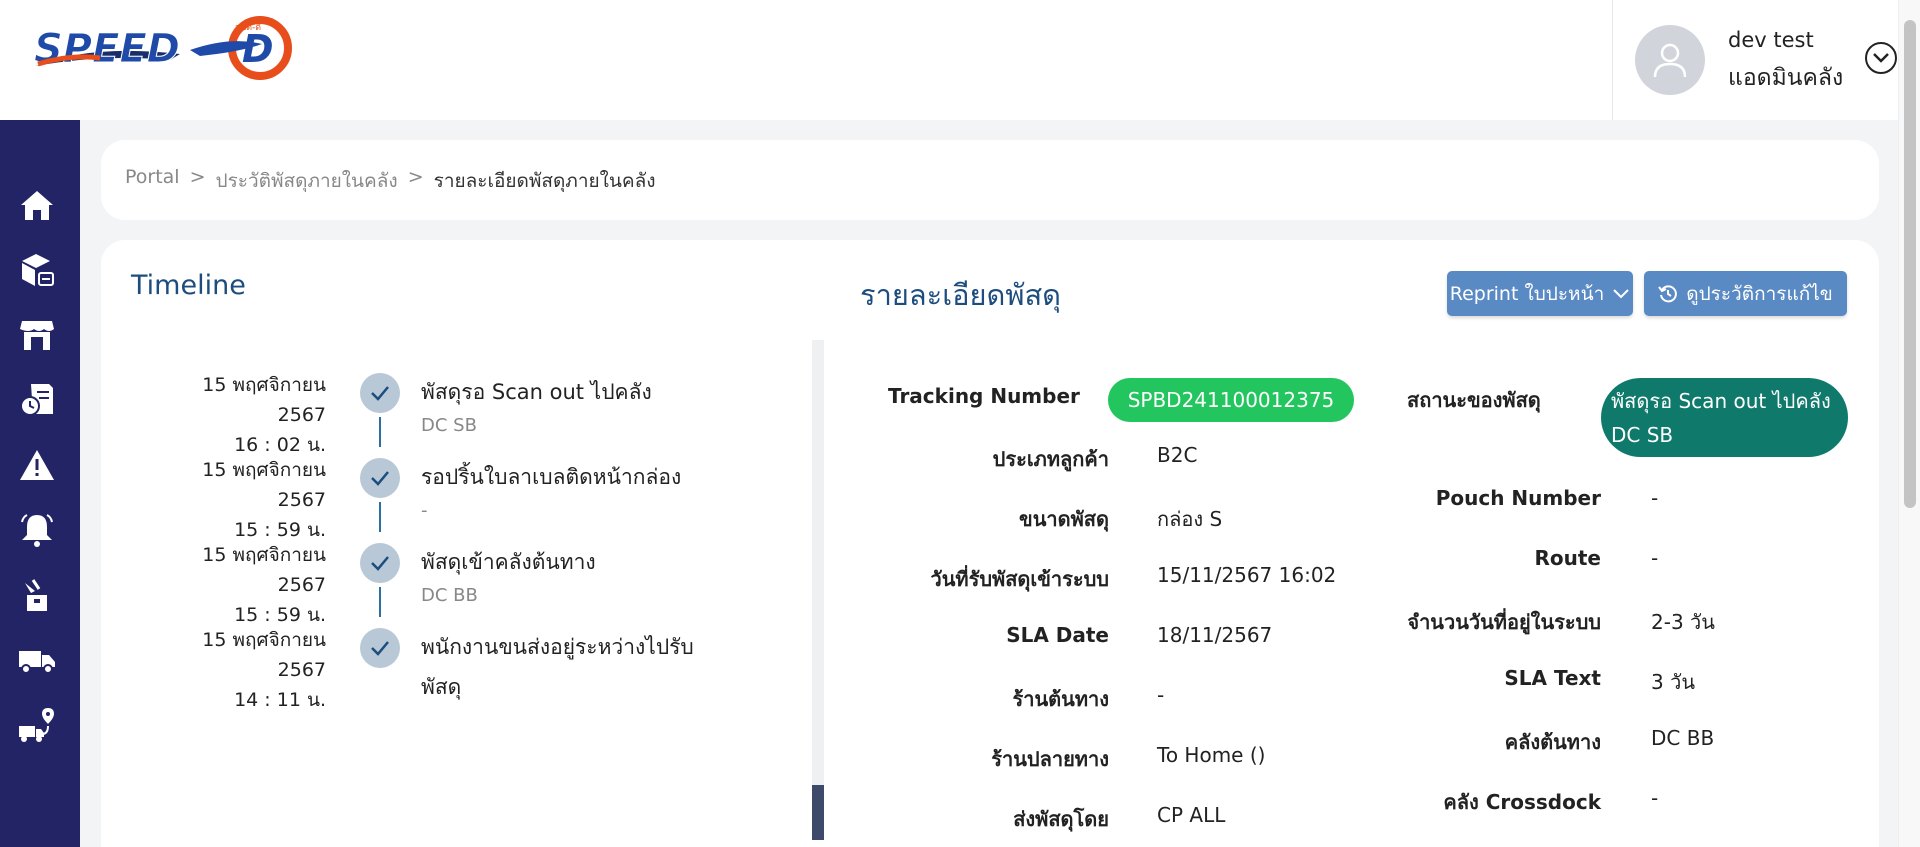  I want to click on timeline-event-title: พัสดุเข้าคลังต้นทาง, so click(508, 562).